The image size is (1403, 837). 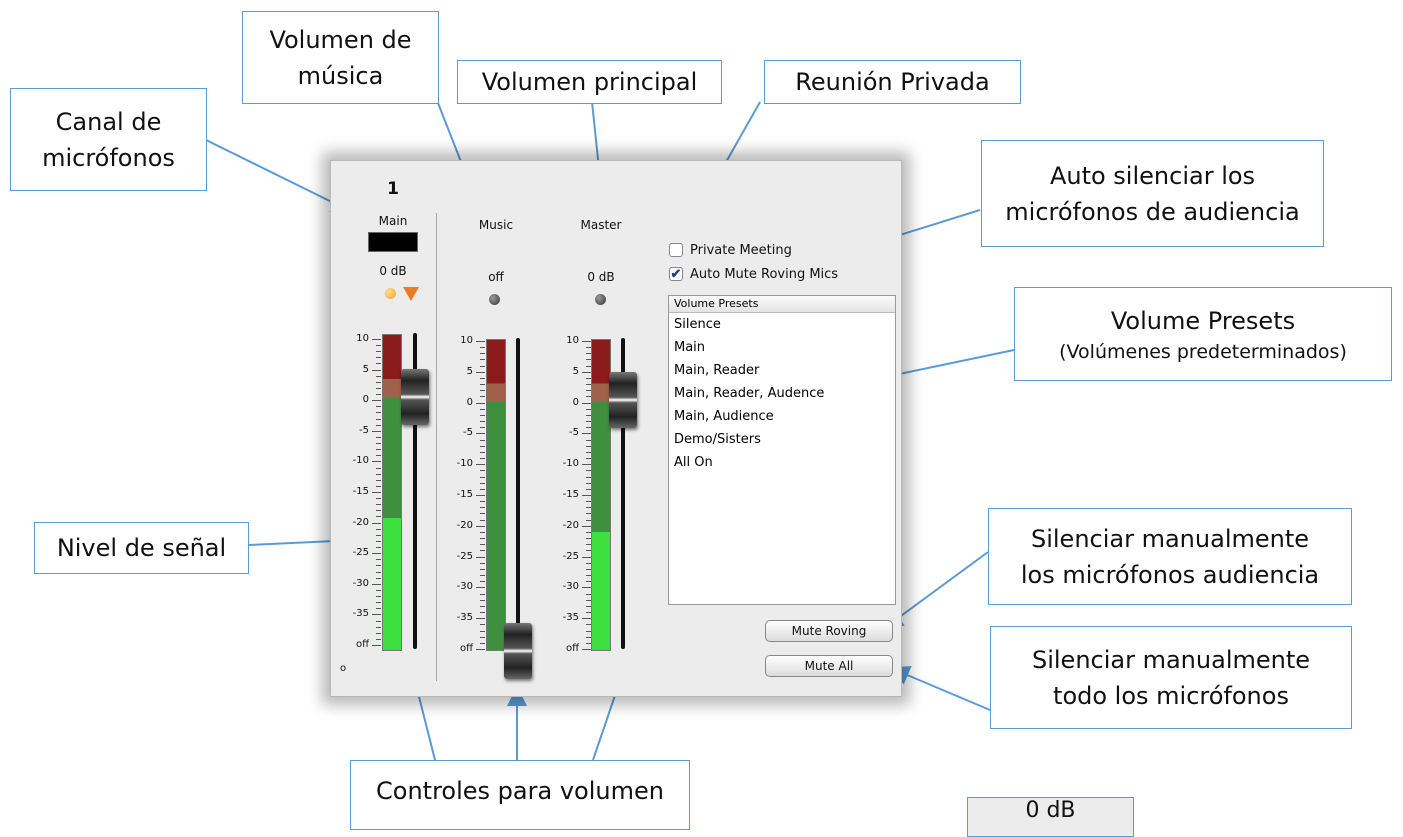 What do you see at coordinates (340, 57) in the screenshot?
I see `callout-volumen-musica: Volumen de música` at bounding box center [340, 57].